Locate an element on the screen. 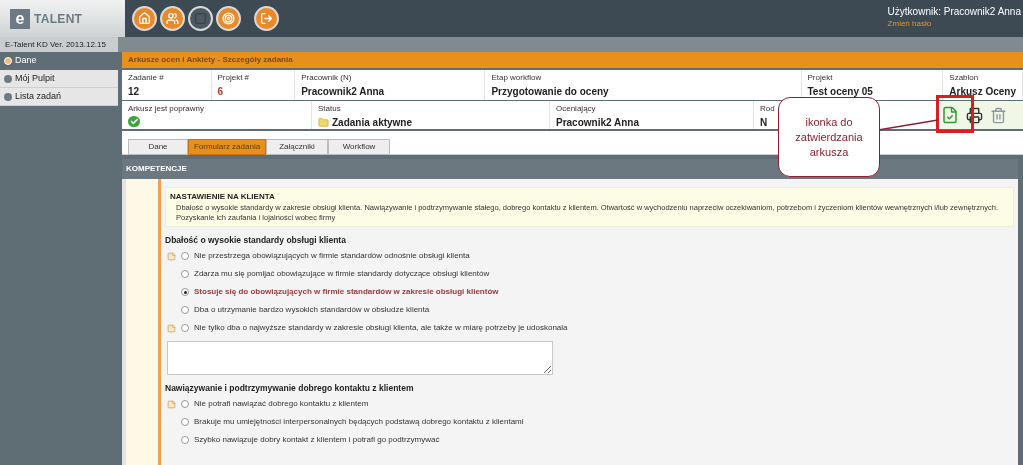  change-password-link: Zmień hasło is located at coordinates (909, 24).